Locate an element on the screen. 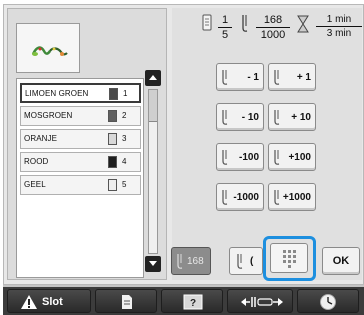 The width and height of the screenshot is (364, 315). color-item-4: ROOD 4 is located at coordinates (80, 162).